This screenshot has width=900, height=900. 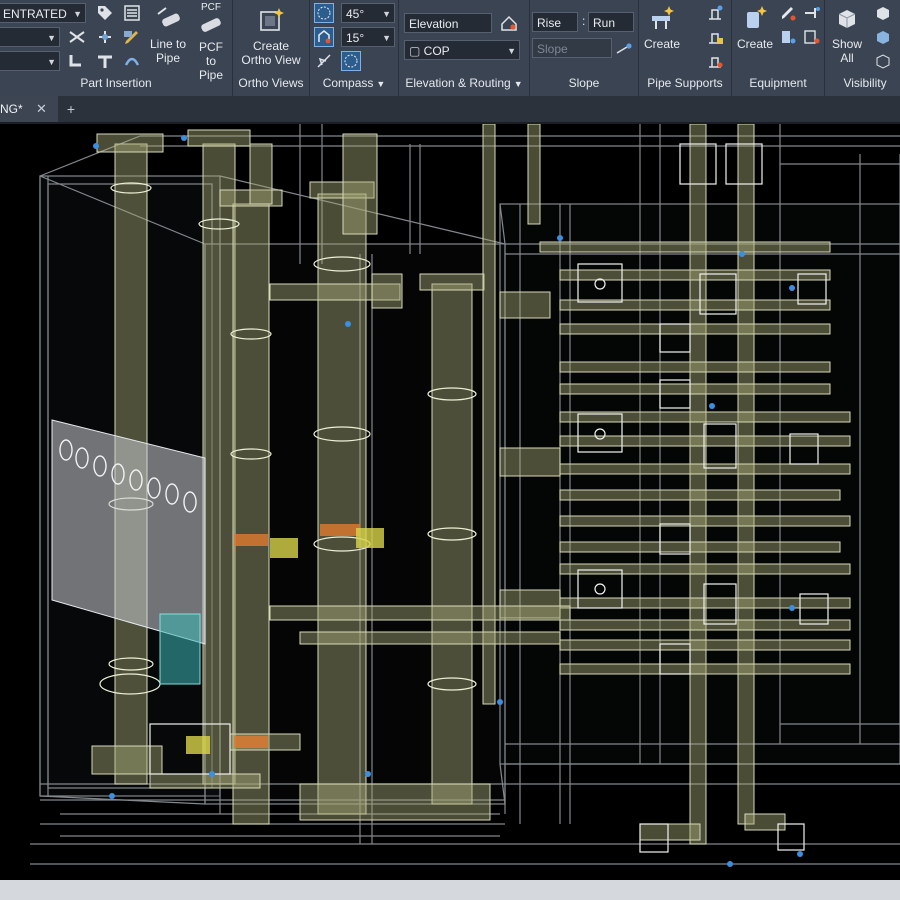 I want to click on ortho-view-icon, so click(x=272, y=19).